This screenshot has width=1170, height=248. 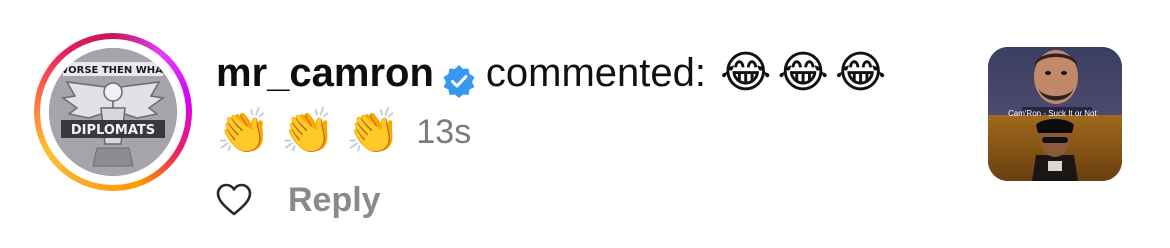 I want to click on story-ring: DIPLOMATS WORSE THEN WHAT, so click(x=113, y=112).